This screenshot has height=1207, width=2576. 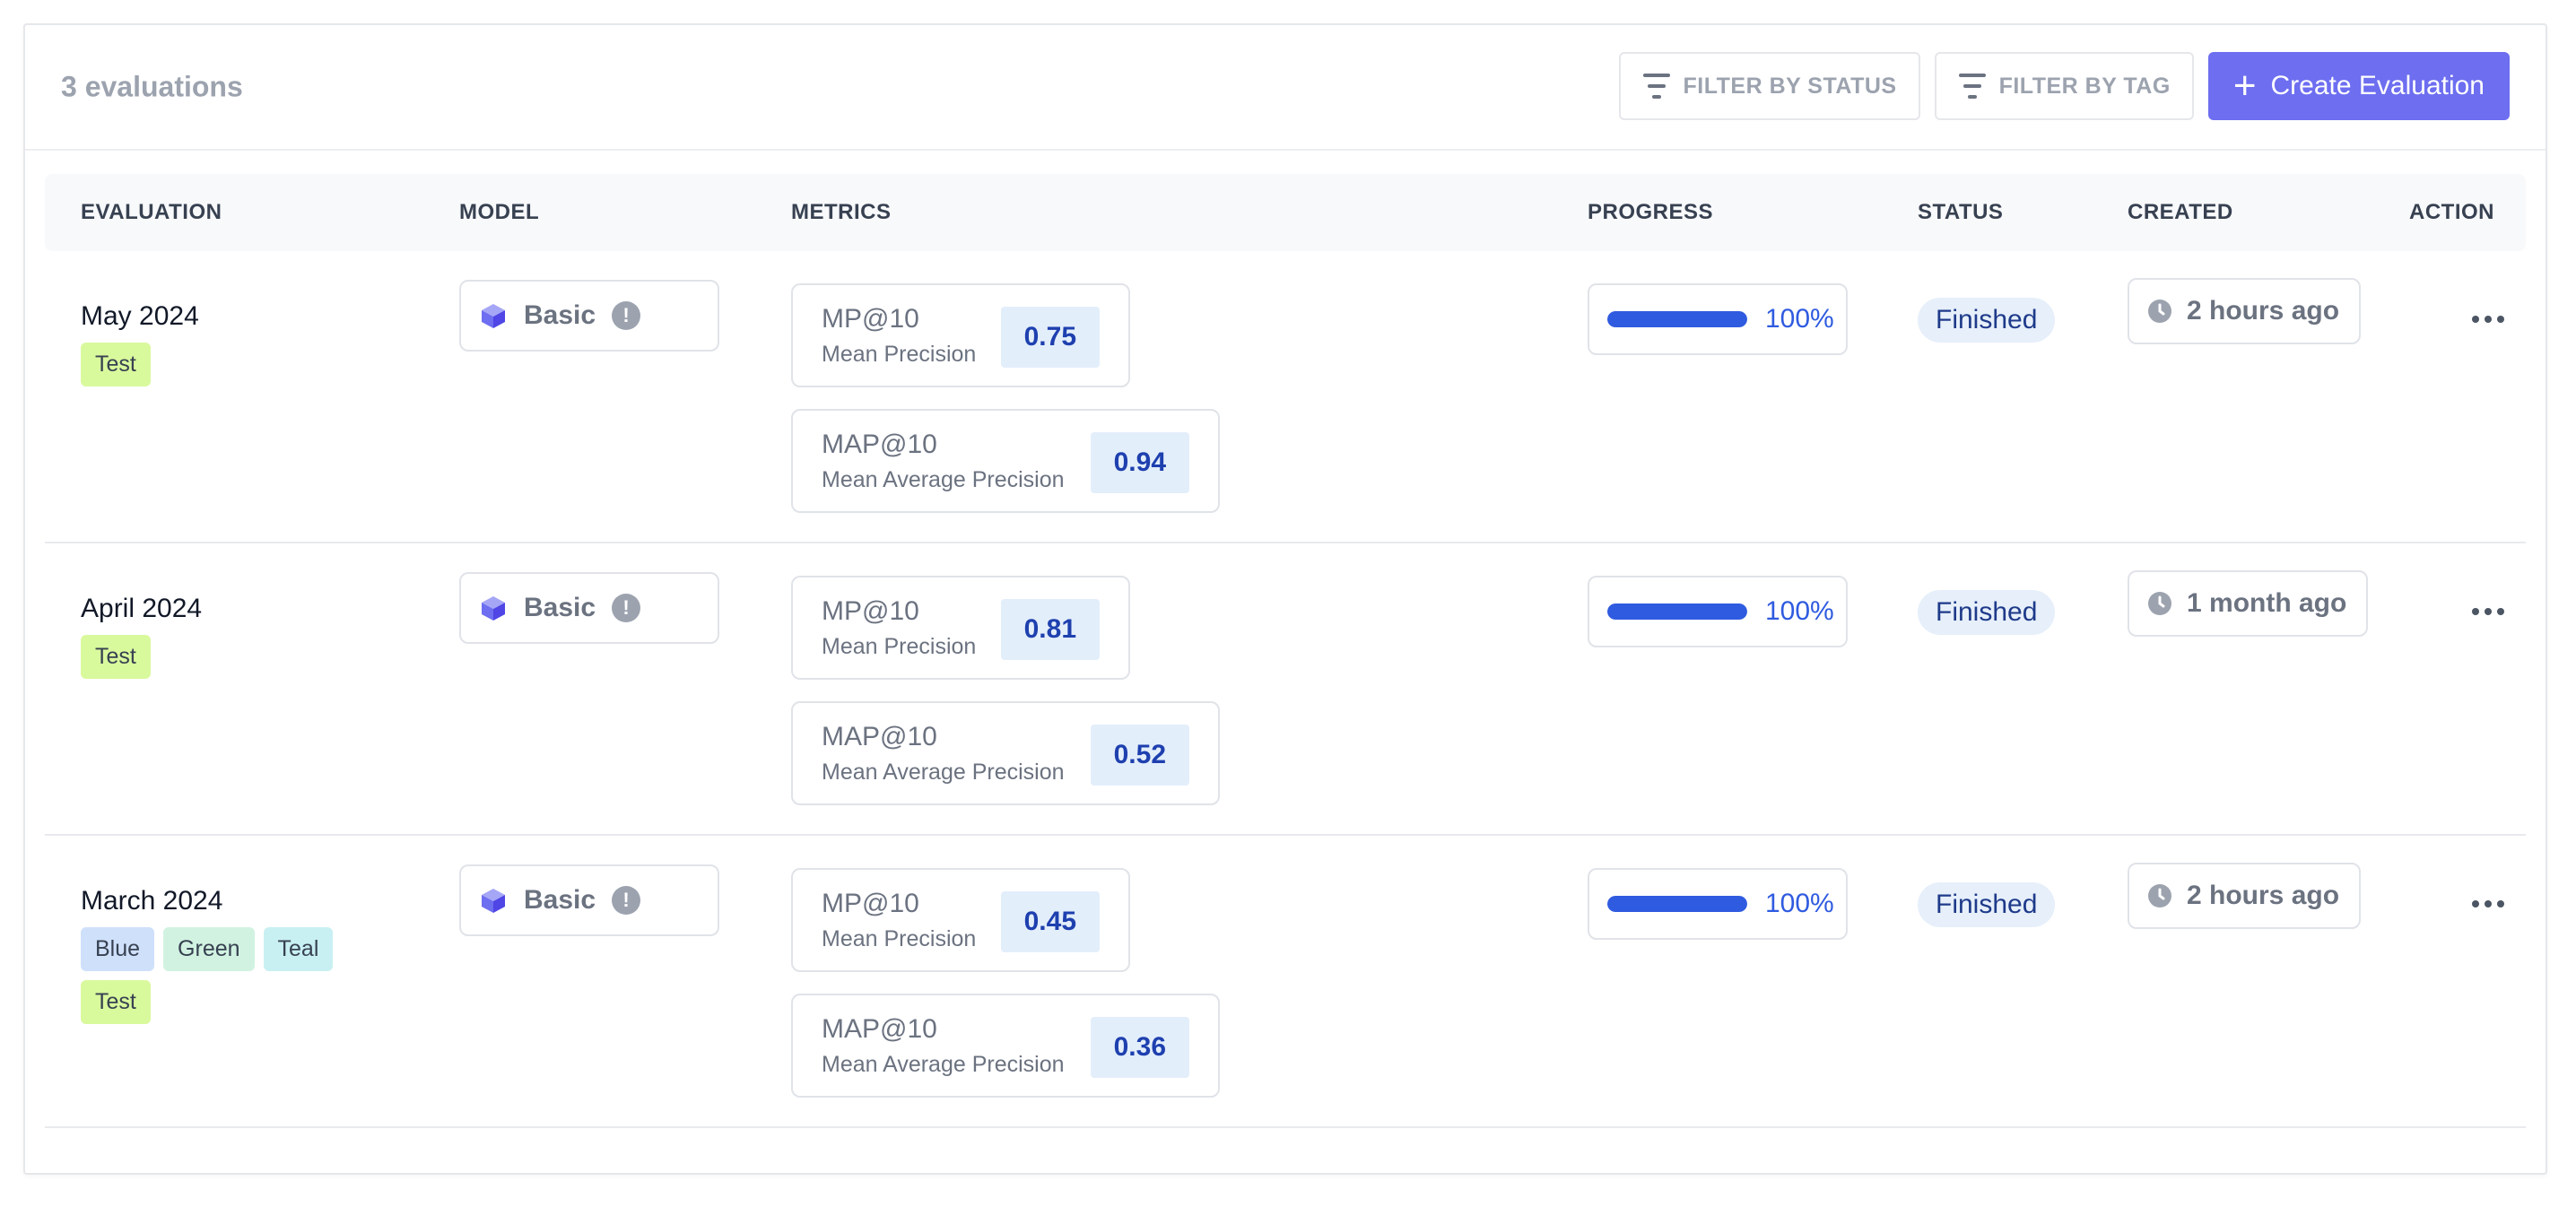 I want to click on header-model: MODEL, so click(x=499, y=212).